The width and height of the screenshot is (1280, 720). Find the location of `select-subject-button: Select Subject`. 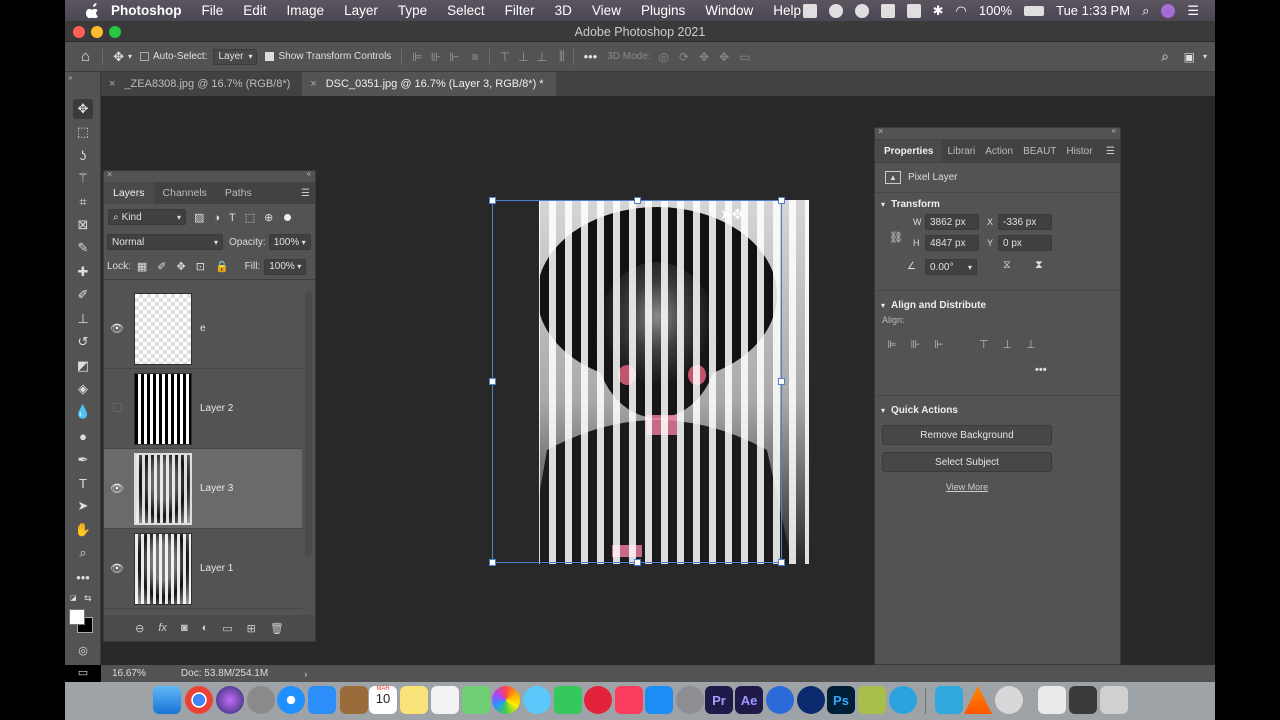

select-subject-button: Select Subject is located at coordinates (967, 462).